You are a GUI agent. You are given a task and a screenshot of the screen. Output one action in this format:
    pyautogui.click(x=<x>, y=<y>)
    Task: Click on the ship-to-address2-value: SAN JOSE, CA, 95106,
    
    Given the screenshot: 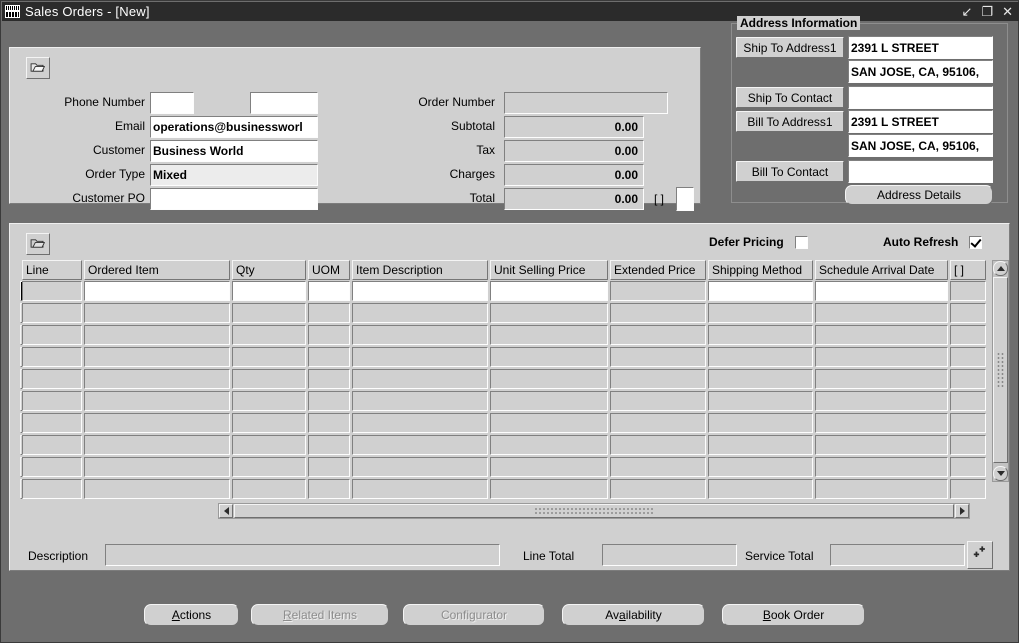 What is the action you would take?
    pyautogui.click(x=920, y=71)
    